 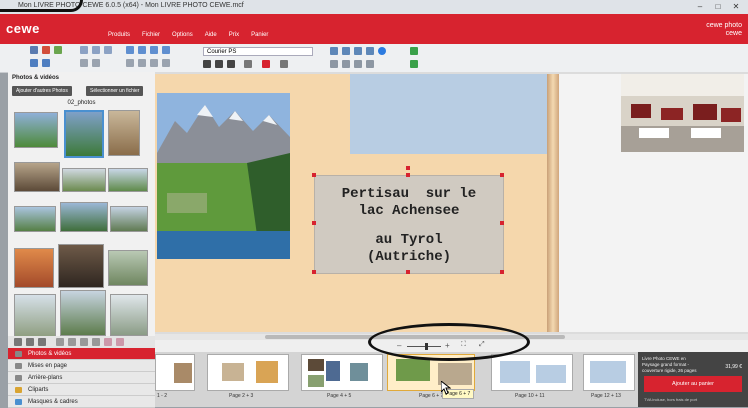 What do you see at coordinates (408, 168) in the screenshot?
I see `rotate-handle` at bounding box center [408, 168].